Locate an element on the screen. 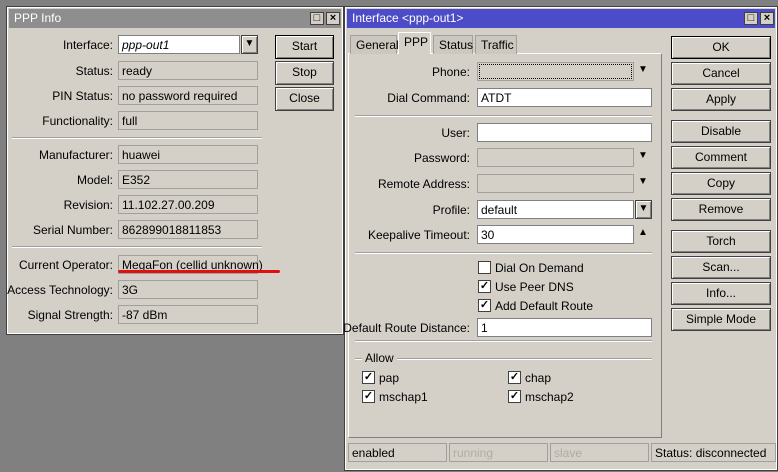  manufacturer-label: Manufacturer: is located at coordinates (75, 155).